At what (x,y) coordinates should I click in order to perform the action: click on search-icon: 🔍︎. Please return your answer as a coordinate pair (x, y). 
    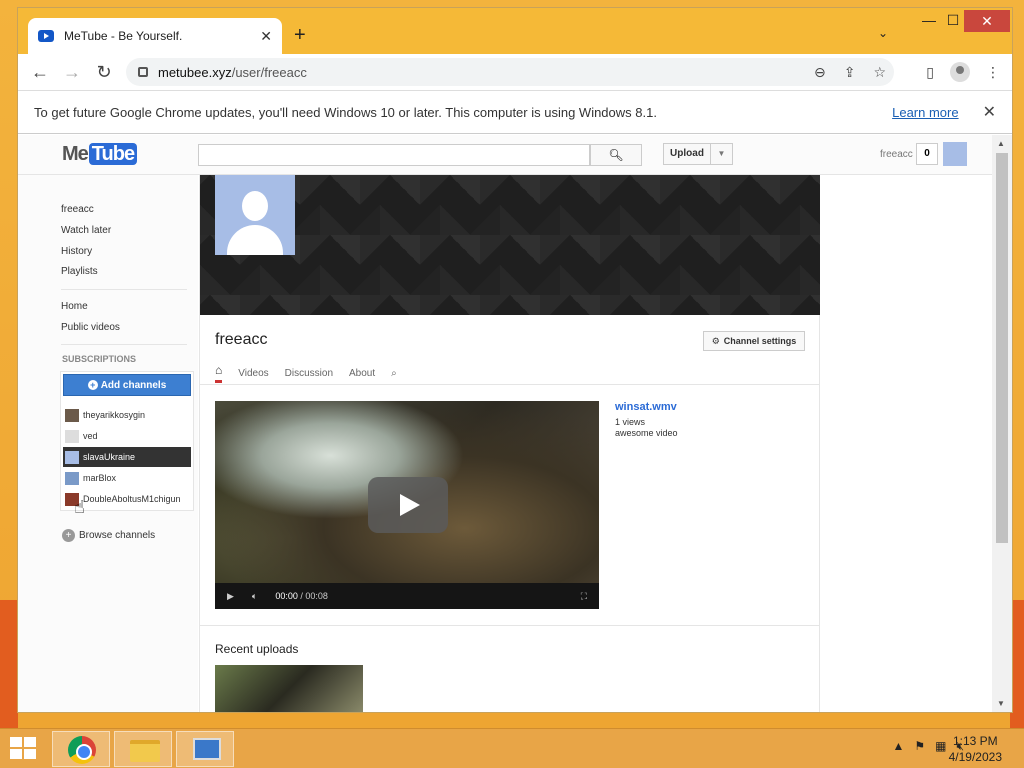
    Looking at the image, I should click on (616, 155).